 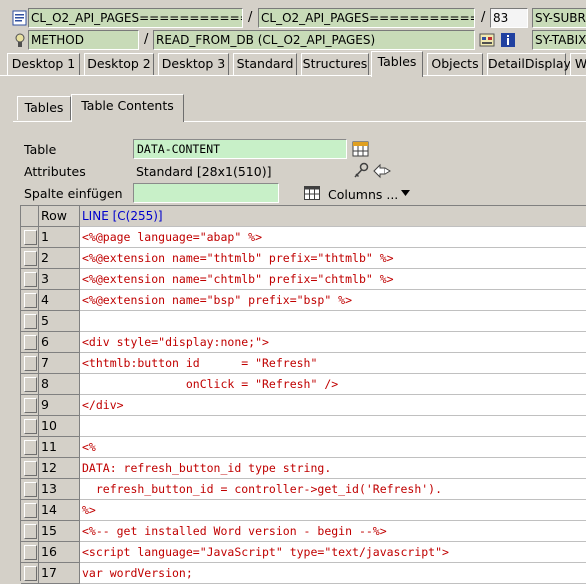 I want to click on row-line-text: DATA: refresh_button_id type string., so click(x=333, y=468).